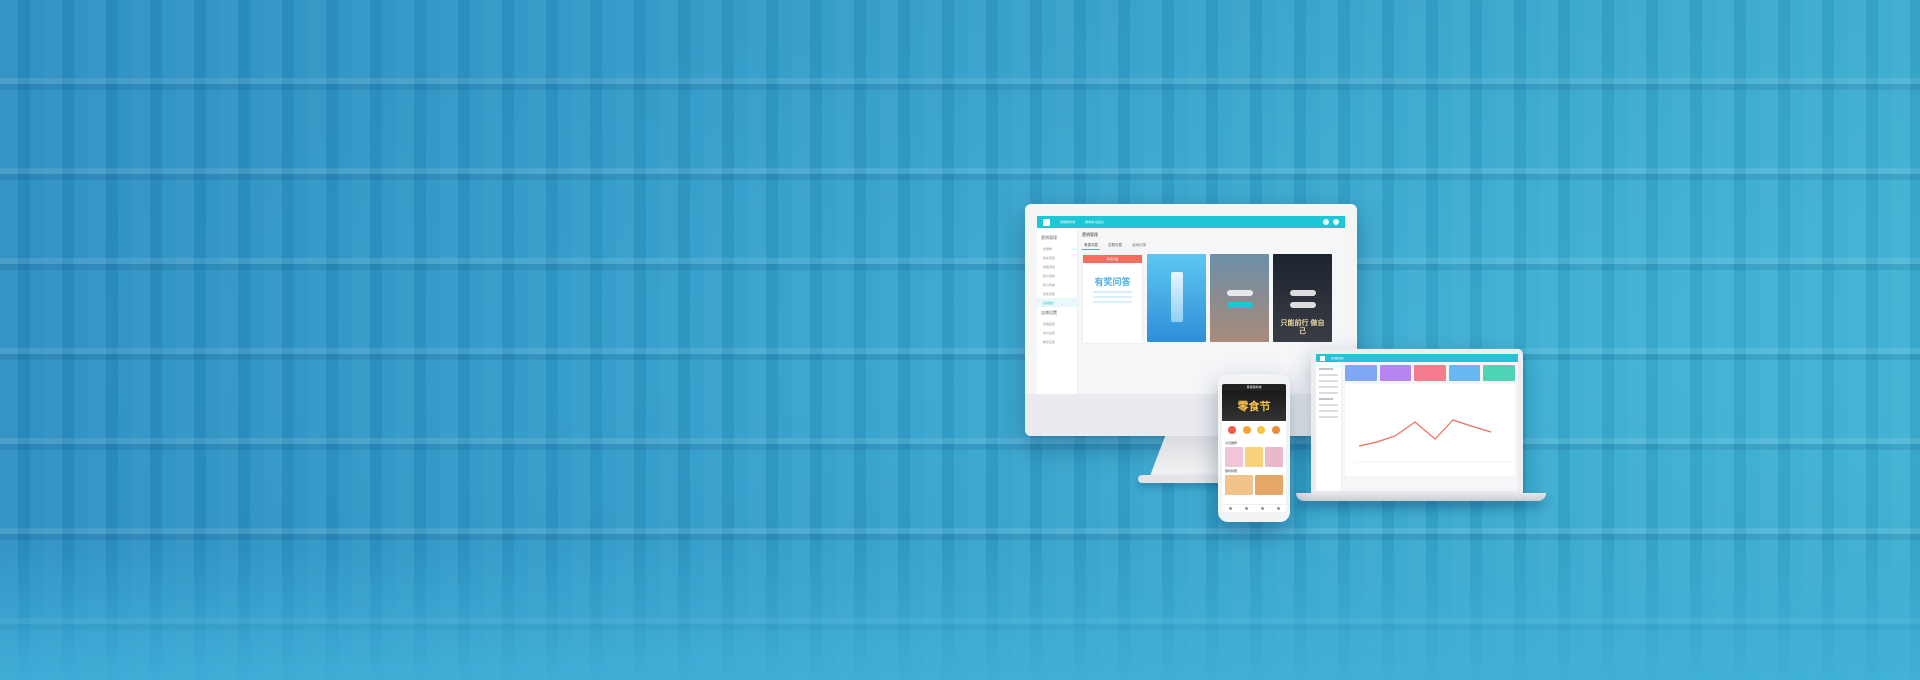 This screenshot has height=680, width=1920. I want to click on line-chart, so click(1432, 441).